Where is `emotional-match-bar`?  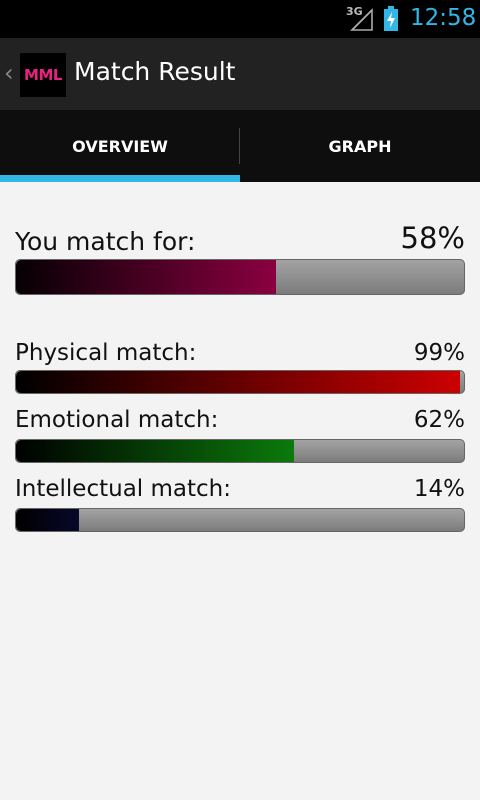
emotional-match-bar is located at coordinates (240, 451).